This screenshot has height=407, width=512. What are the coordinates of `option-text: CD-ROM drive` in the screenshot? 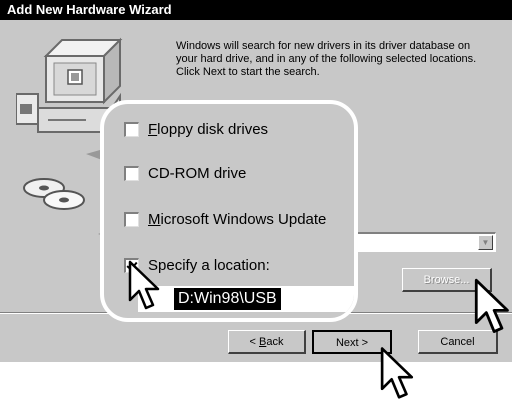 It's located at (197, 173).